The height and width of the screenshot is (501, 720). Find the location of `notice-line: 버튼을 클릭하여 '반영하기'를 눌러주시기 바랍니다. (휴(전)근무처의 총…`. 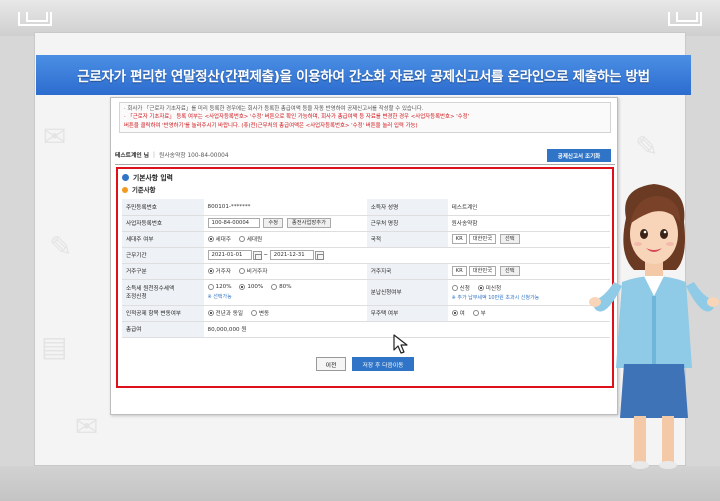

notice-line: 버튼을 클릭하여 '반영하기'를 눌러주시기 바랍니다. (휴(전)근무처의 총… is located at coordinates (271, 125).